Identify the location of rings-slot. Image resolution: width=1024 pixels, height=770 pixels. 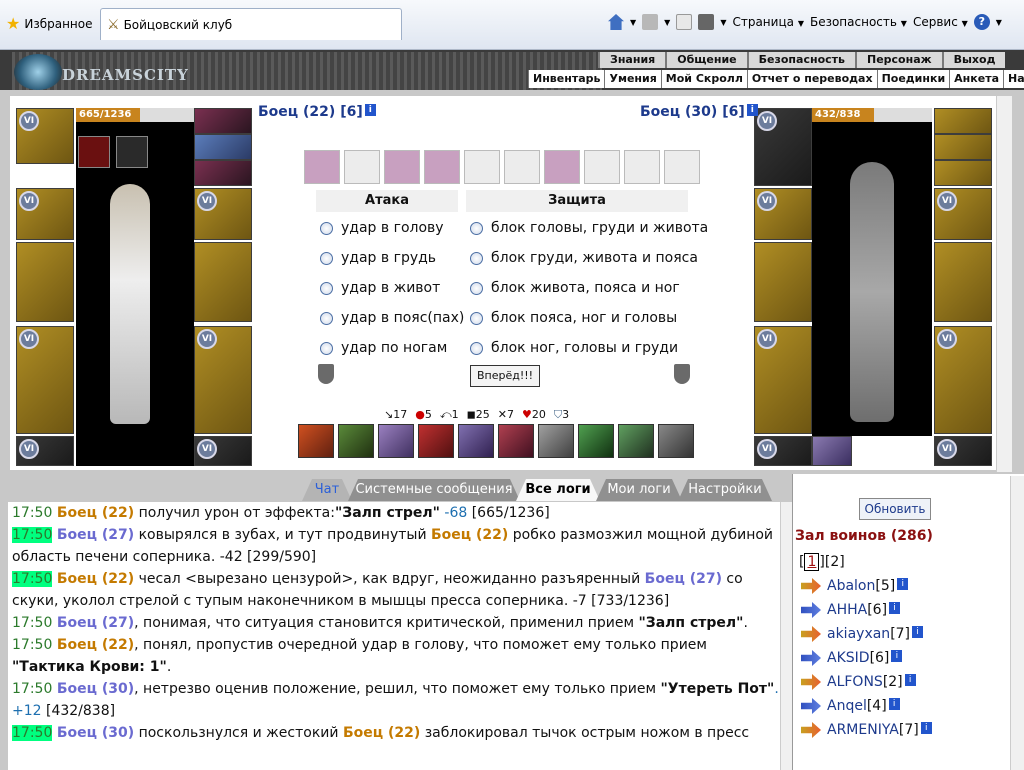
(223, 173).